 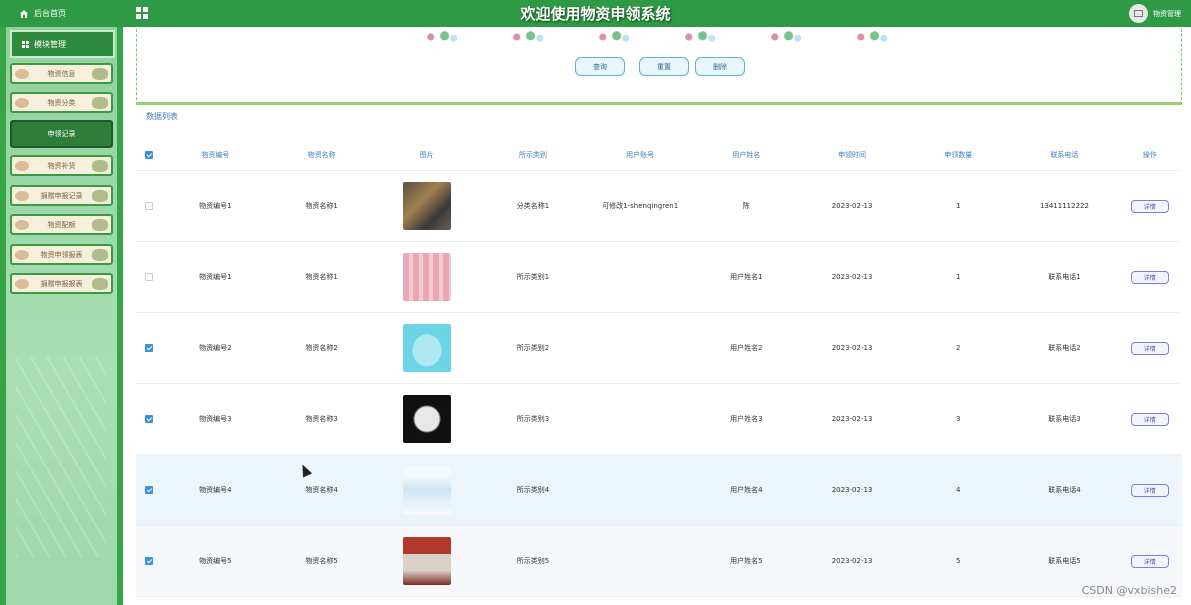 I want to click on sidebar-section-label: 模块管理, so click(x=50, y=44).